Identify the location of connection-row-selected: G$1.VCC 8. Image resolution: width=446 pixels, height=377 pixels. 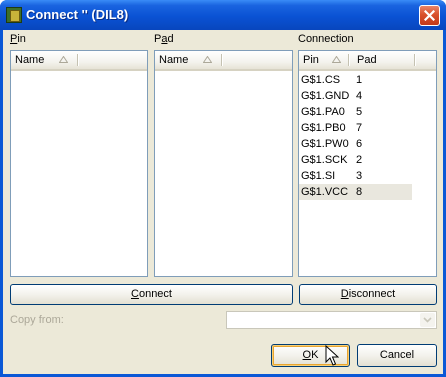
(355, 192).